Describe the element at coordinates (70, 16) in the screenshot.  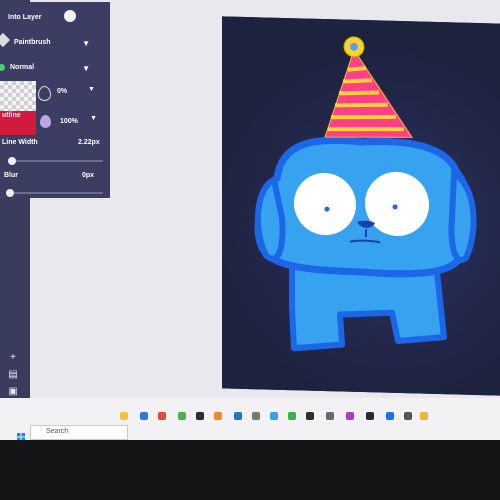
I see `into-layer-toggle` at that location.